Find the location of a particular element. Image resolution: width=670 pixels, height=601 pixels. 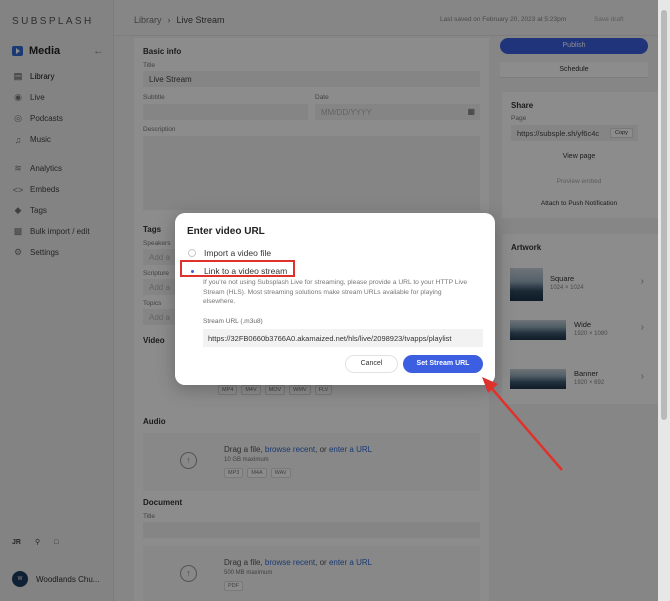

annotation-arrow is located at coordinates (522, 424).